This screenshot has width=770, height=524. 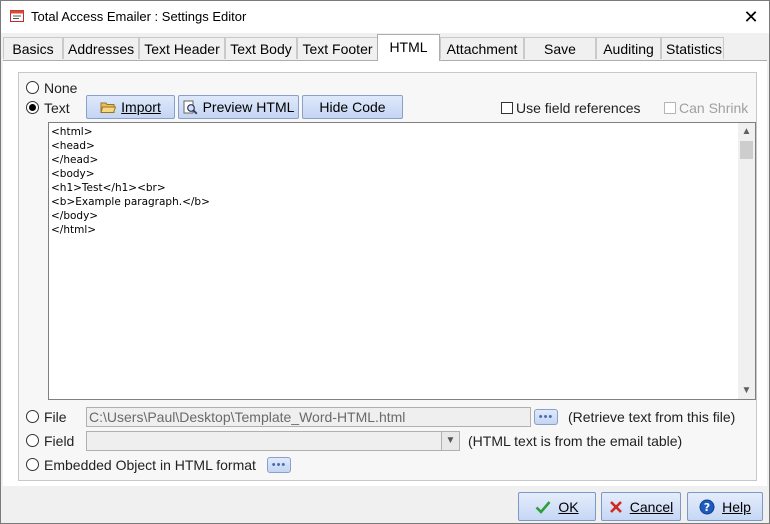 I want to click on code-line: <b>Example paragraph.</b>, so click(x=130, y=202).